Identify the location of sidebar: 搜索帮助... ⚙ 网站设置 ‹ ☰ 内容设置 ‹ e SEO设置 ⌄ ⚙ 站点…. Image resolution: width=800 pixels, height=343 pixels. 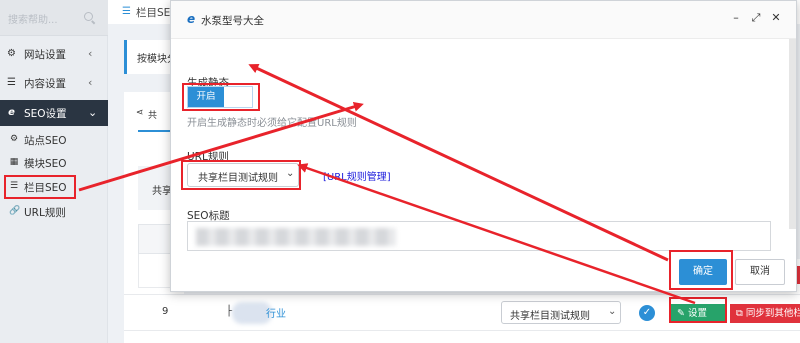
(54, 171).